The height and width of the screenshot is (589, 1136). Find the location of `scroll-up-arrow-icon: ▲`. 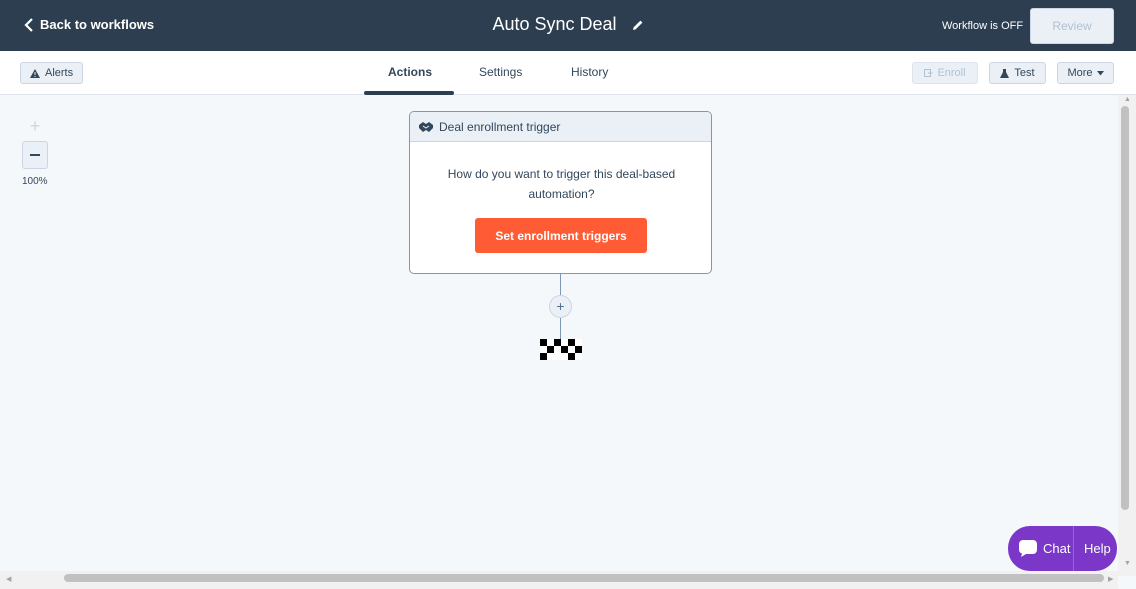

scroll-up-arrow-icon: ▲ is located at coordinates (1127, 99).